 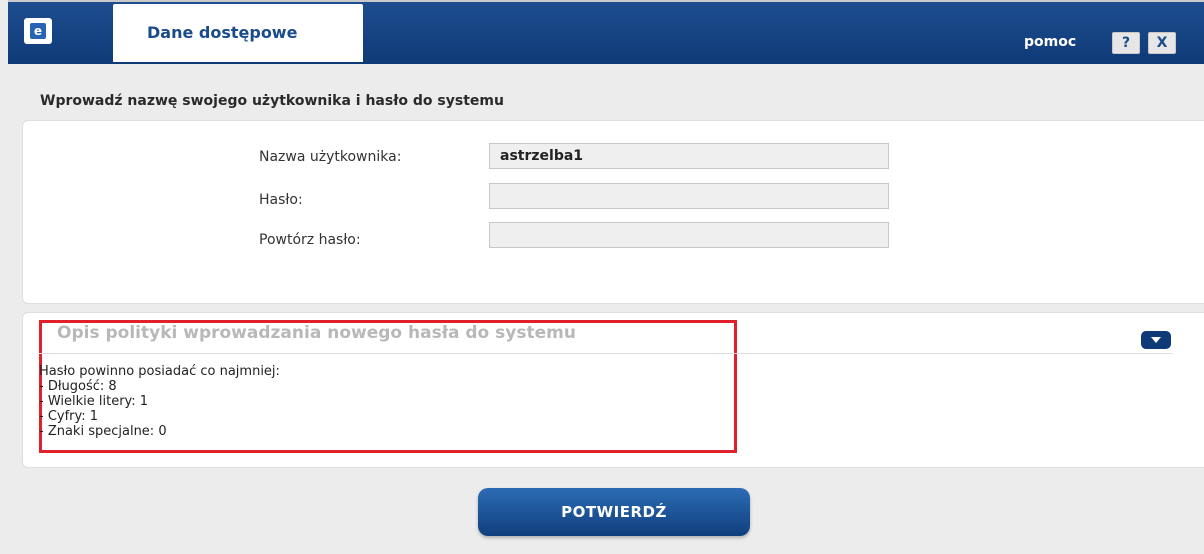 I want to click on confirm-button: POTWIERDŹ, so click(x=614, y=512).